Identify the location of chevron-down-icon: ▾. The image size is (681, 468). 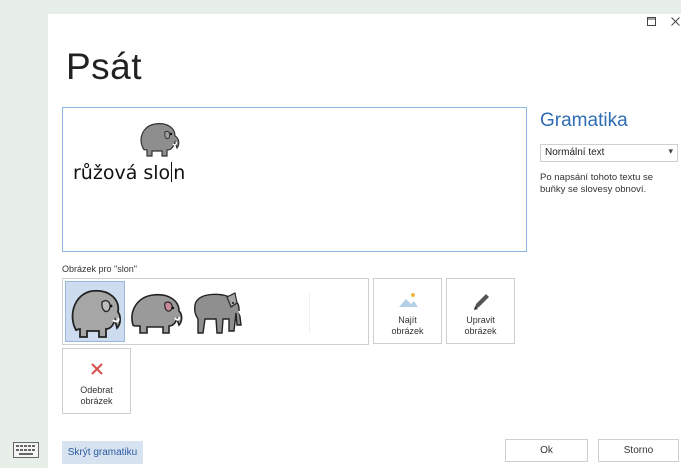
(670, 151).